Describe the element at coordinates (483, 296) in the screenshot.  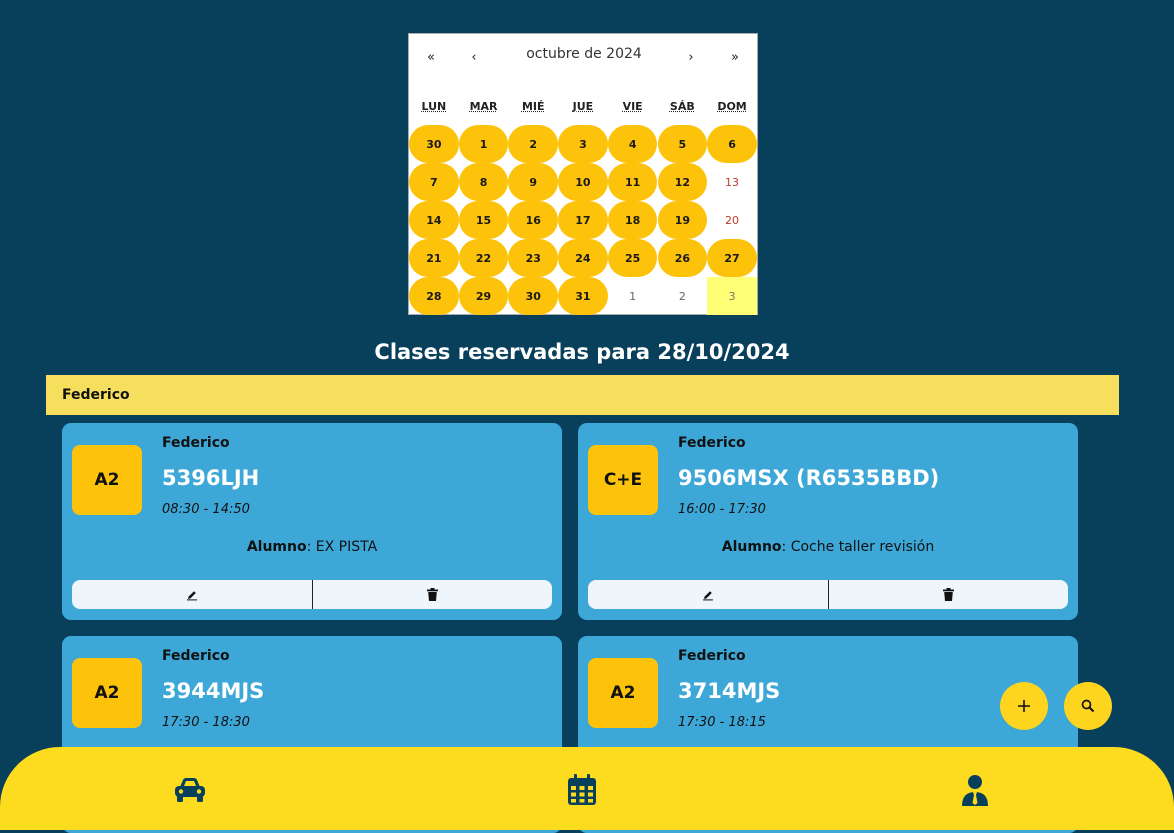
I see `calendar-day: 29` at that location.